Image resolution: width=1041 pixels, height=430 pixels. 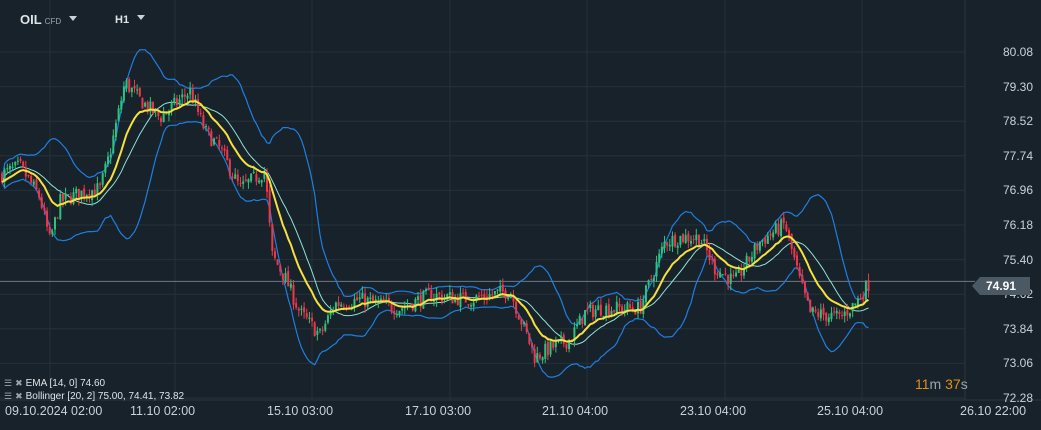 What do you see at coordinates (575, 411) in the screenshot?
I see `time-tick: 21.10 04:00` at bounding box center [575, 411].